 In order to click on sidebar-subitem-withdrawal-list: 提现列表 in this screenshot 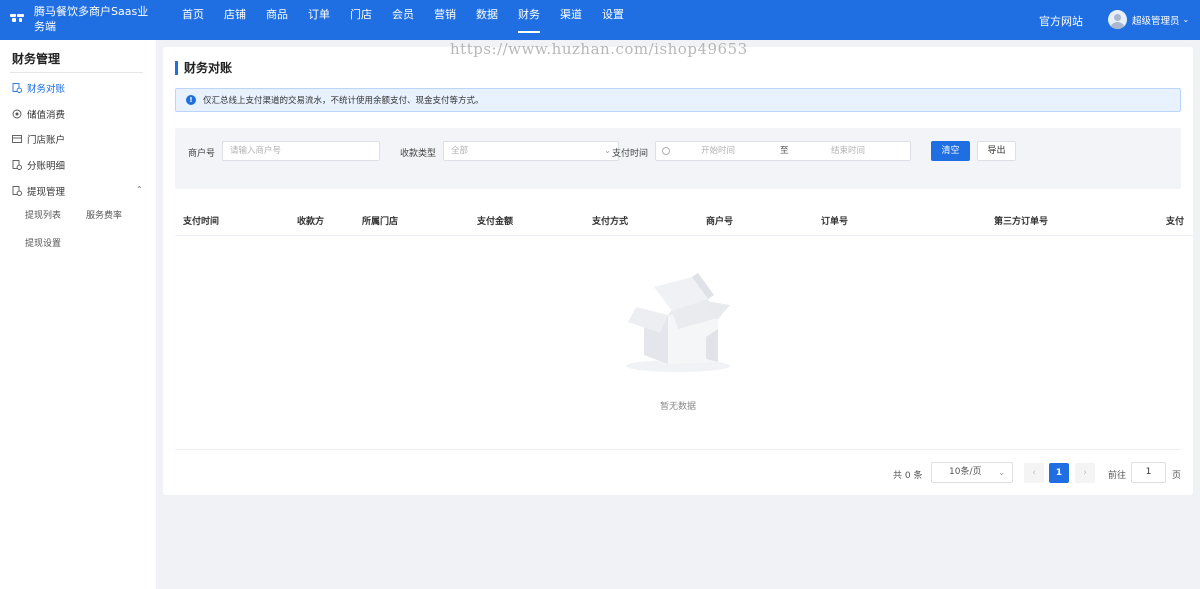, I will do `click(43, 214)`.